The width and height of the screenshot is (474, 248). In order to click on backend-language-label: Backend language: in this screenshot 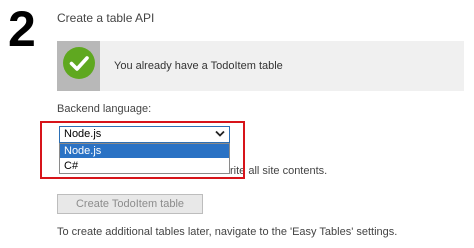, I will do `click(104, 109)`.